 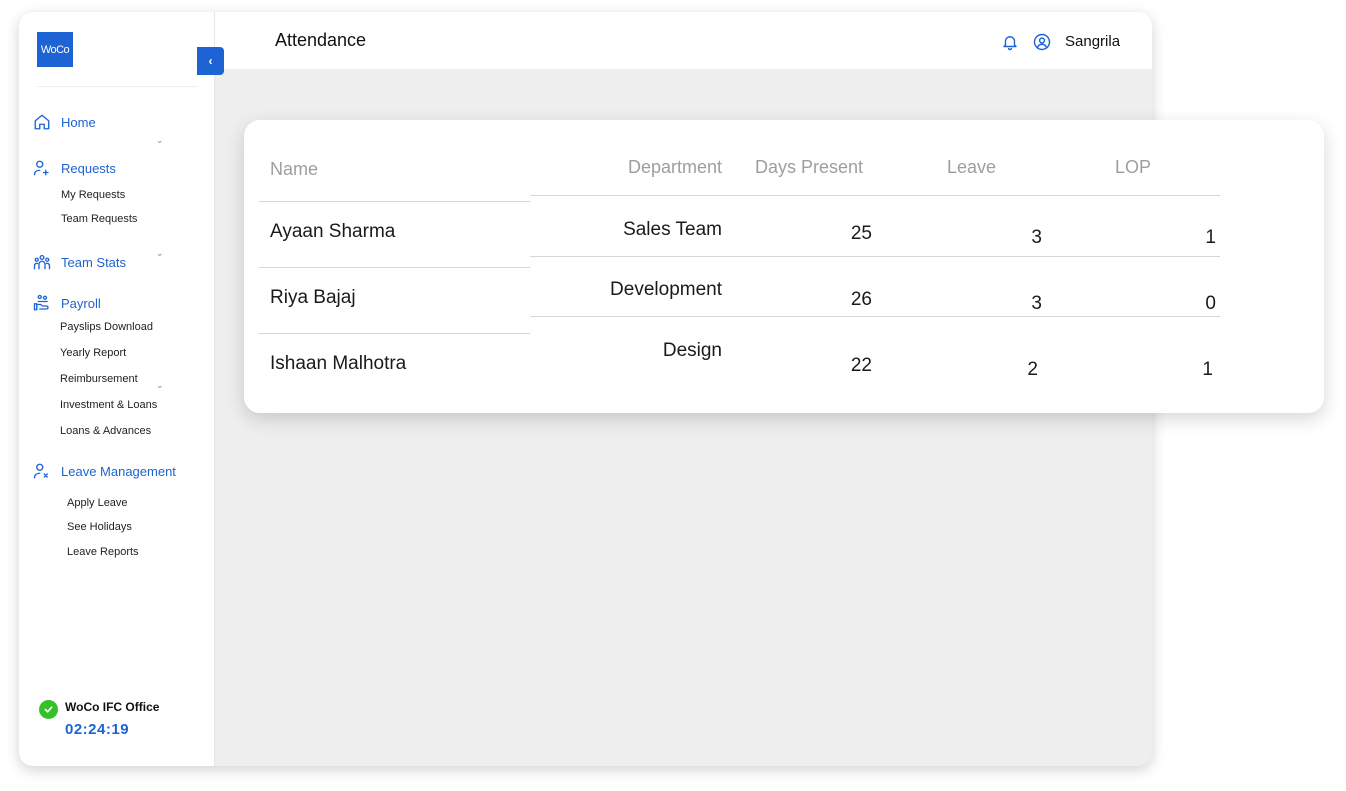 What do you see at coordinates (41, 302) in the screenshot?
I see `payroll-icon` at bounding box center [41, 302].